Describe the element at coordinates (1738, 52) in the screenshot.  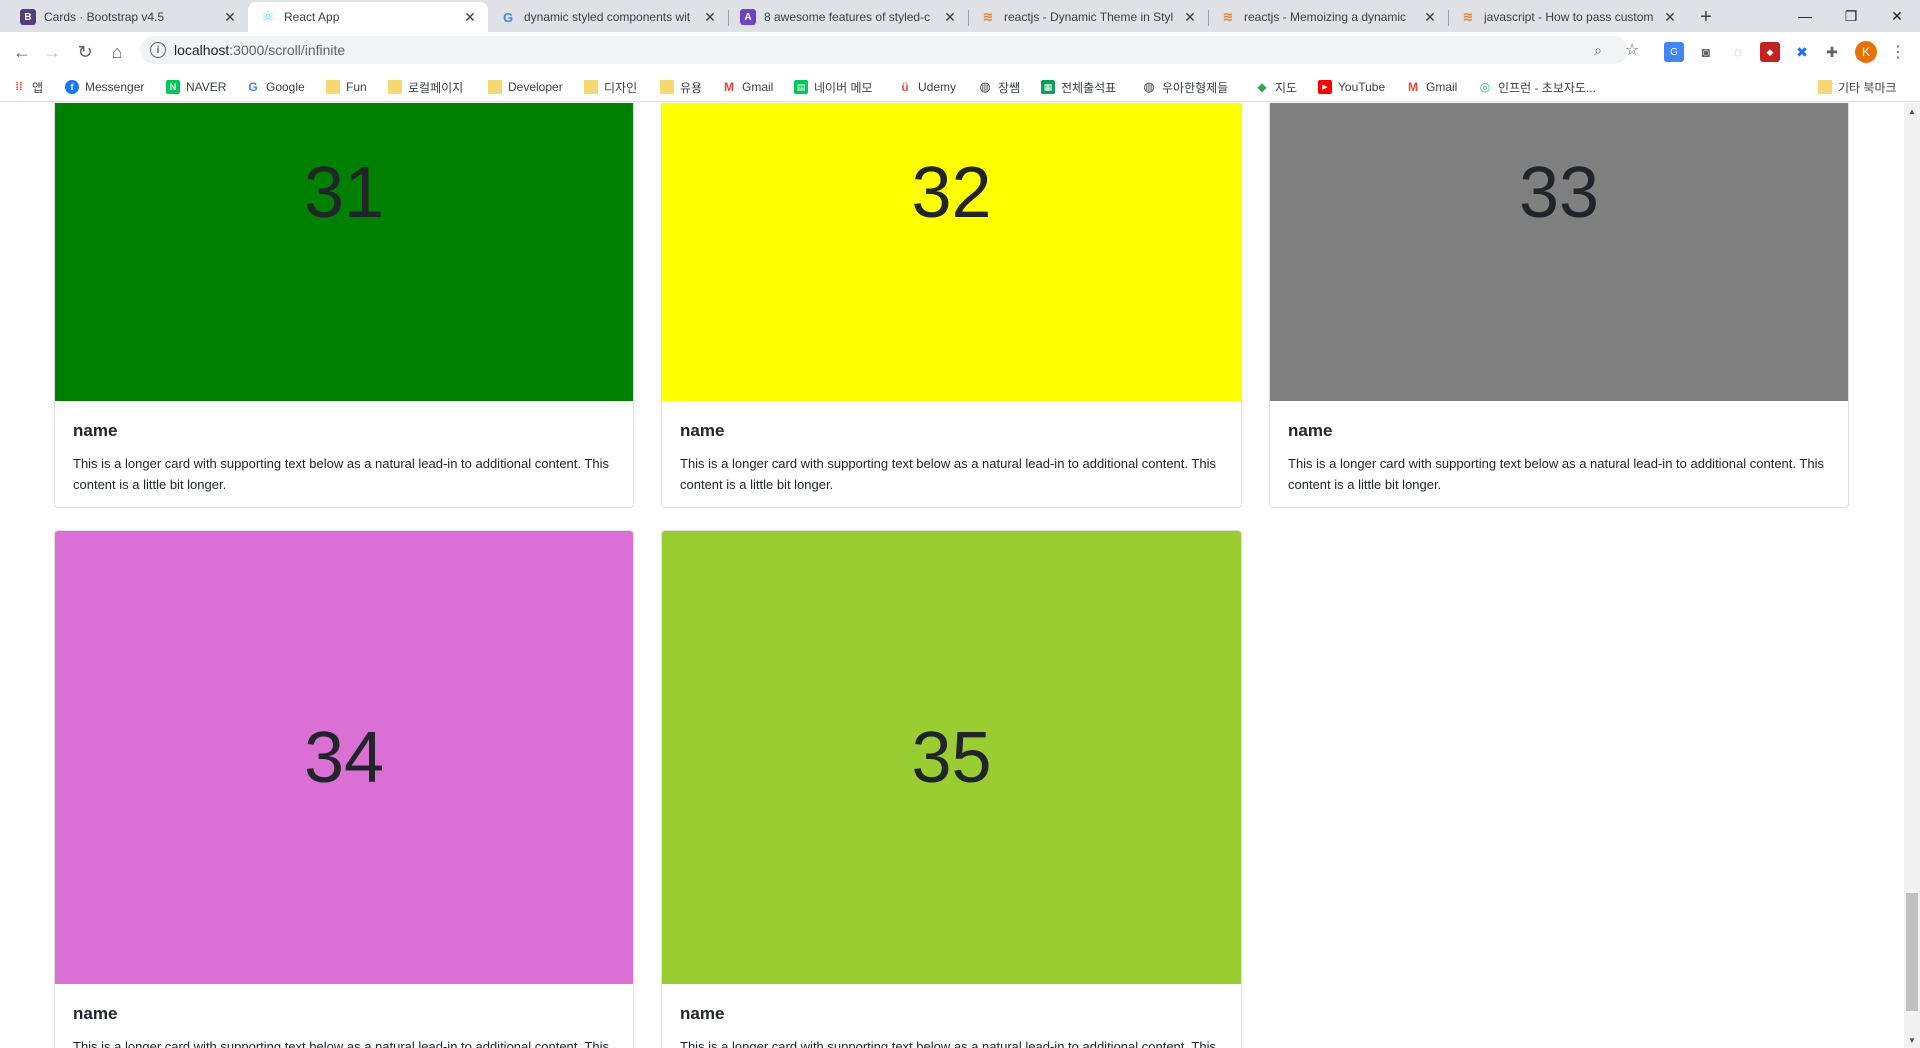
I see `extension-circle-icon: ◌` at that location.